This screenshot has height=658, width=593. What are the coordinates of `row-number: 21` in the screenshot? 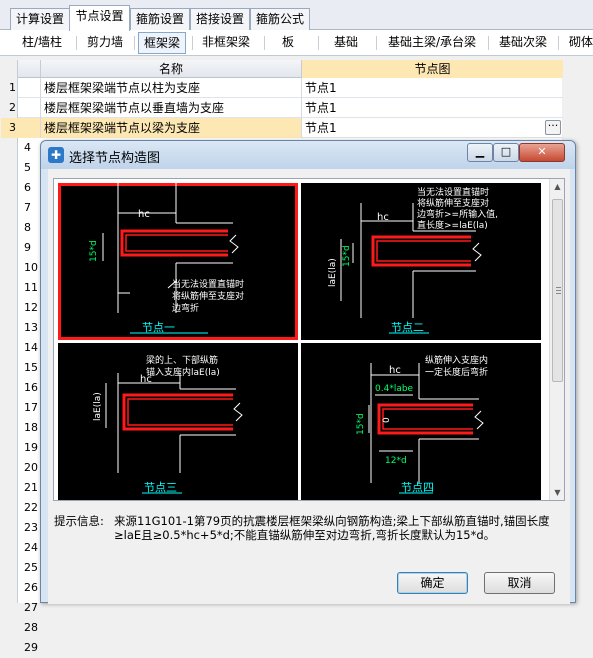 It's located at (31, 487).